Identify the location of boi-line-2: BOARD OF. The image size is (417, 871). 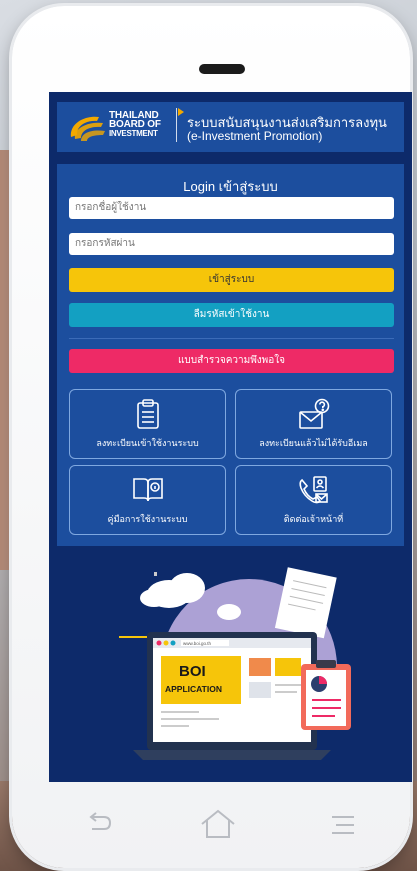
(135, 124).